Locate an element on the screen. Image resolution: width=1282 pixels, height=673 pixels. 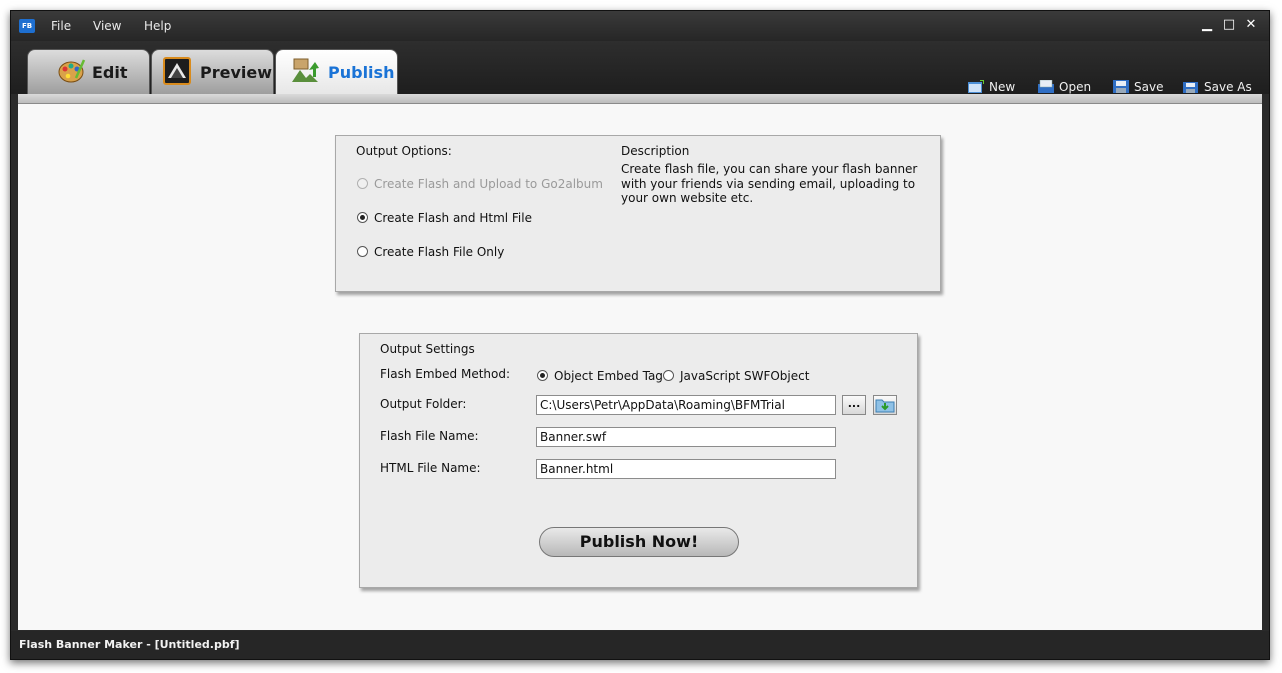
save-as-button: Save As is located at coordinates (1221, 87).